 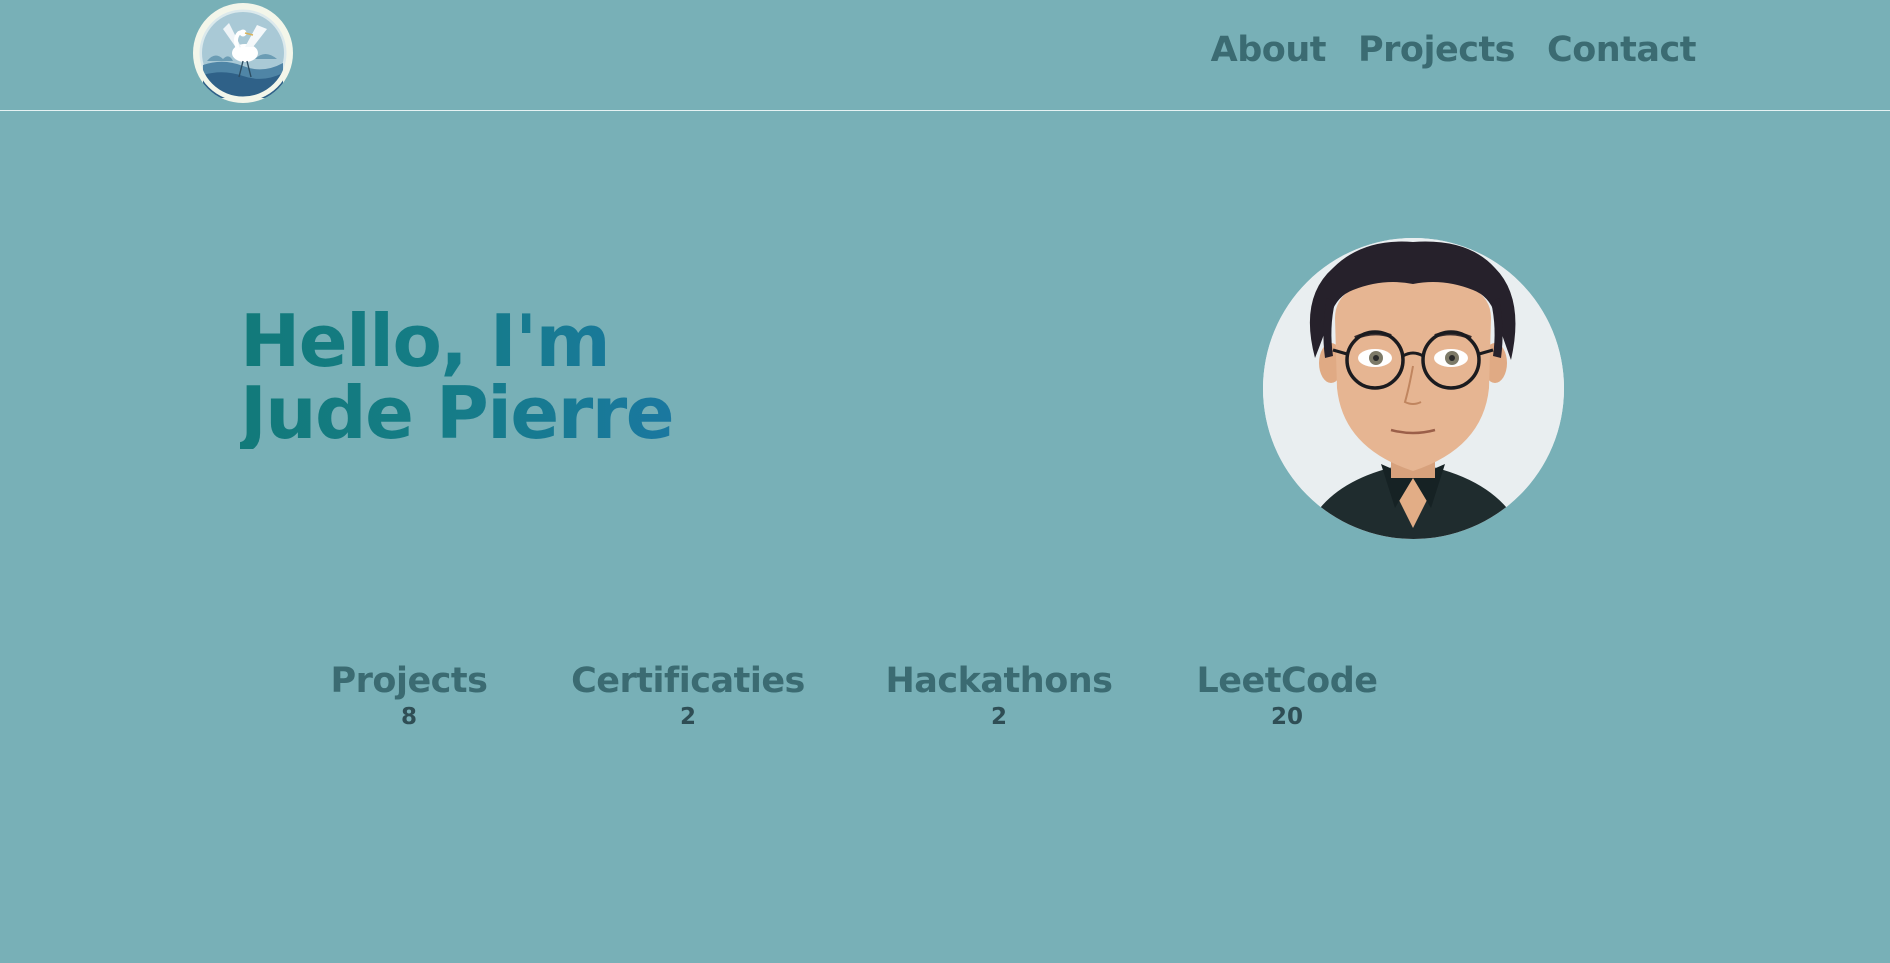 What do you see at coordinates (1287, 681) in the screenshot?
I see `stat-label: LeetCode` at bounding box center [1287, 681].